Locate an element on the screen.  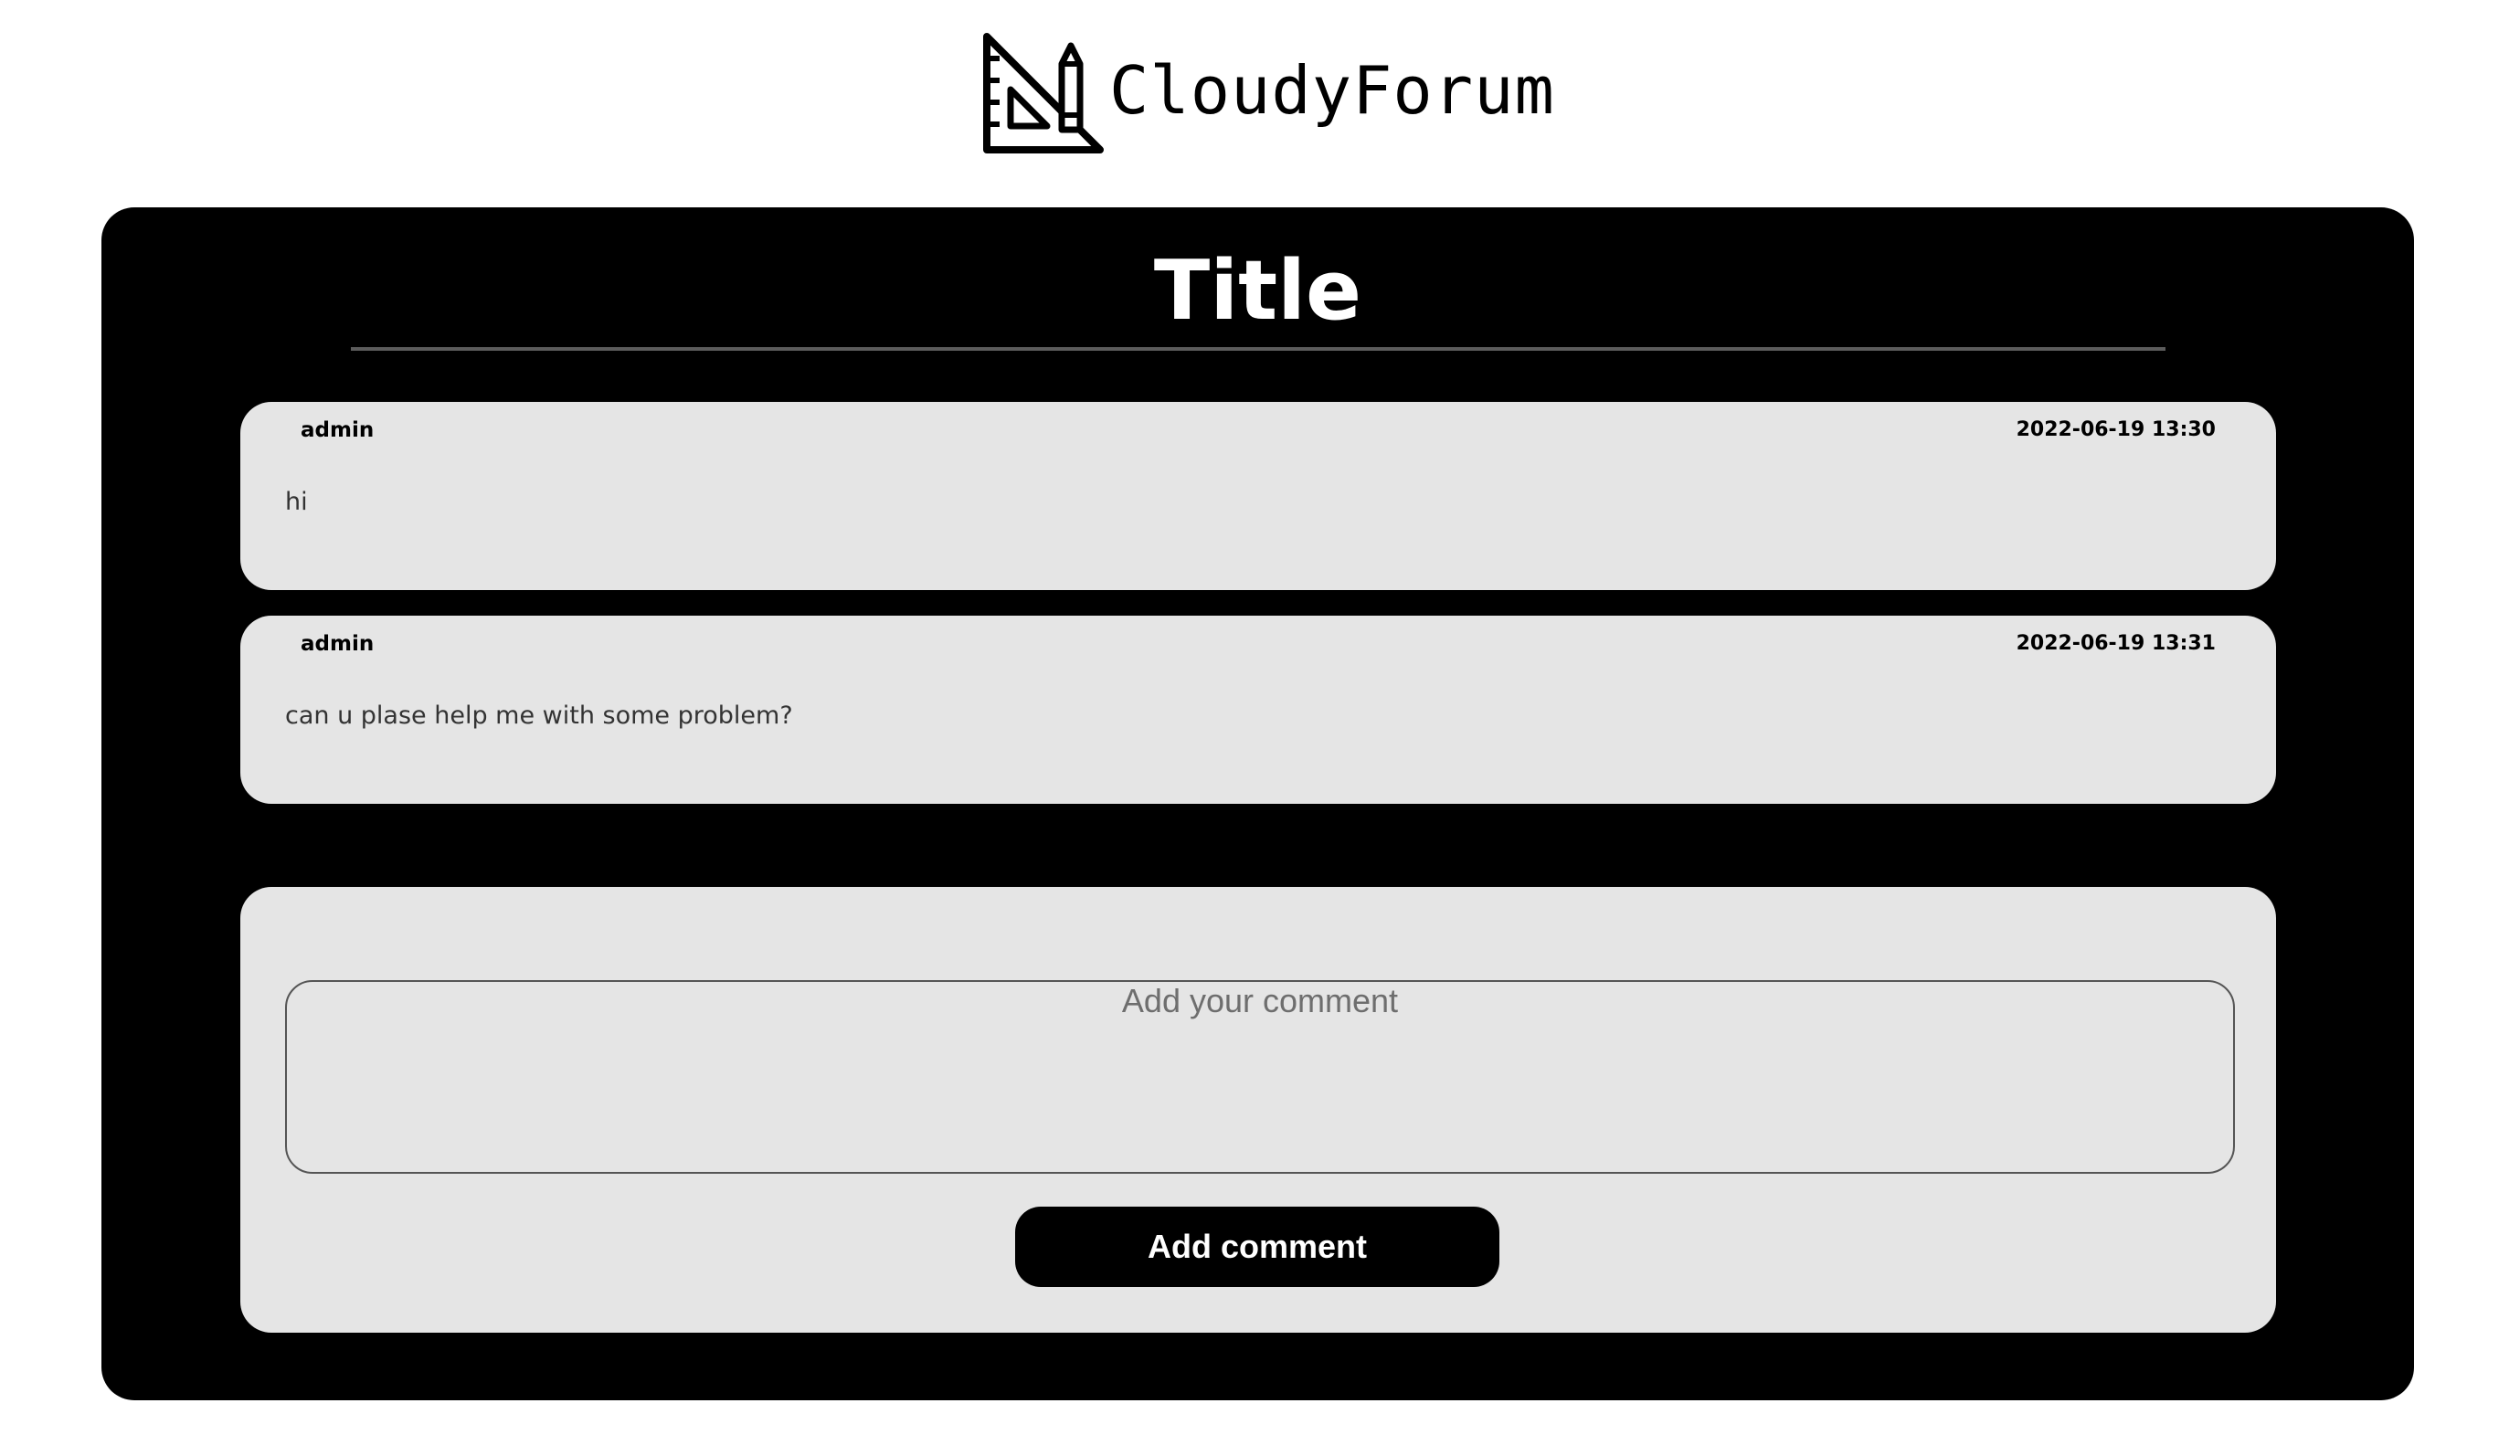
comment-input is located at coordinates (1260, 1077).